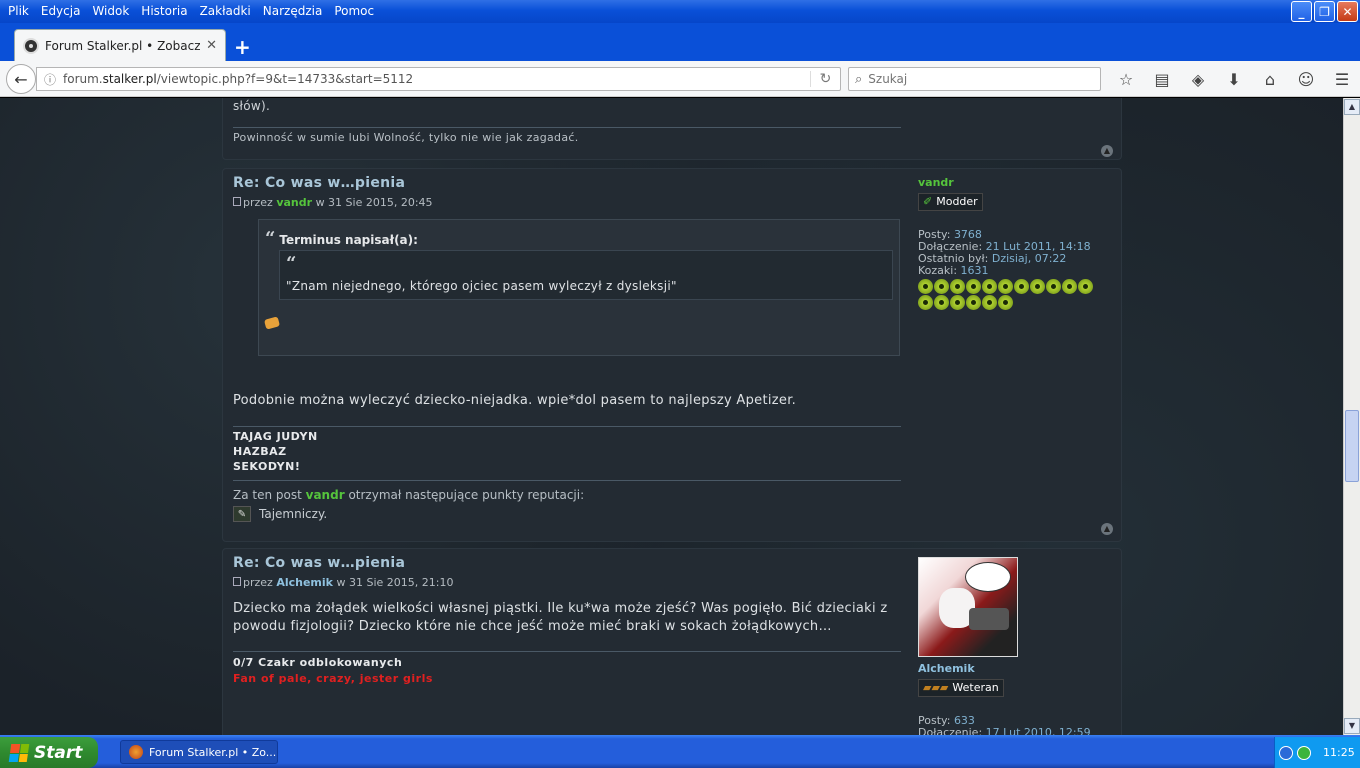 The height and width of the screenshot is (768, 1360). Describe the element at coordinates (252, 106) in the screenshot. I see `post-tail-text: słów).` at that location.